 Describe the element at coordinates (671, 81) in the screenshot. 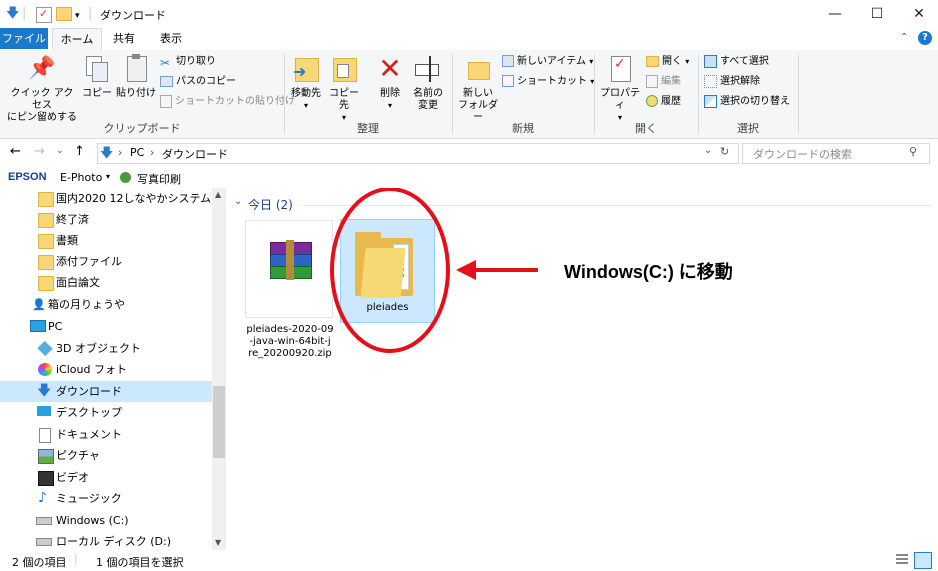

I see `edit-label: 編集` at that location.